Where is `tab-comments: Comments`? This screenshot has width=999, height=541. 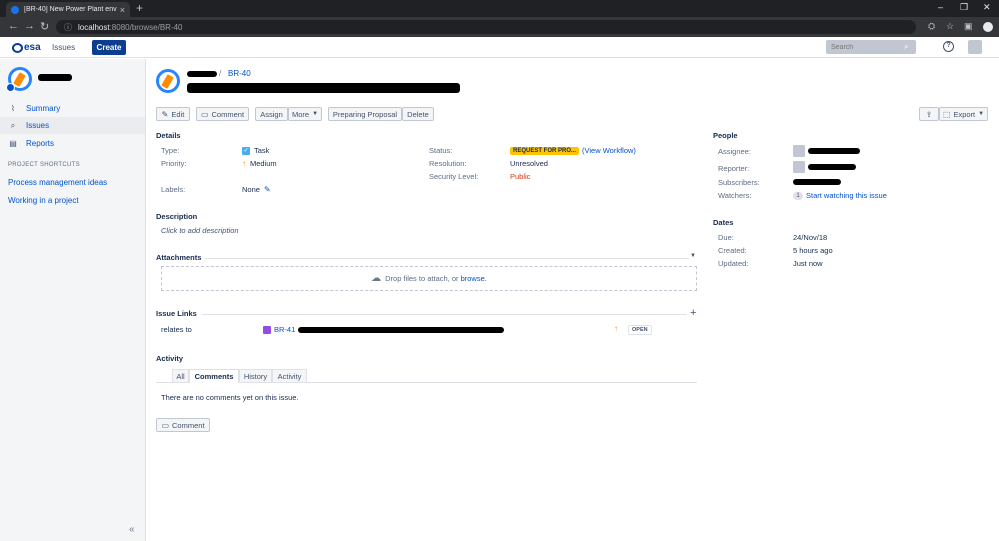
tab-comments: Comments is located at coordinates (214, 376).